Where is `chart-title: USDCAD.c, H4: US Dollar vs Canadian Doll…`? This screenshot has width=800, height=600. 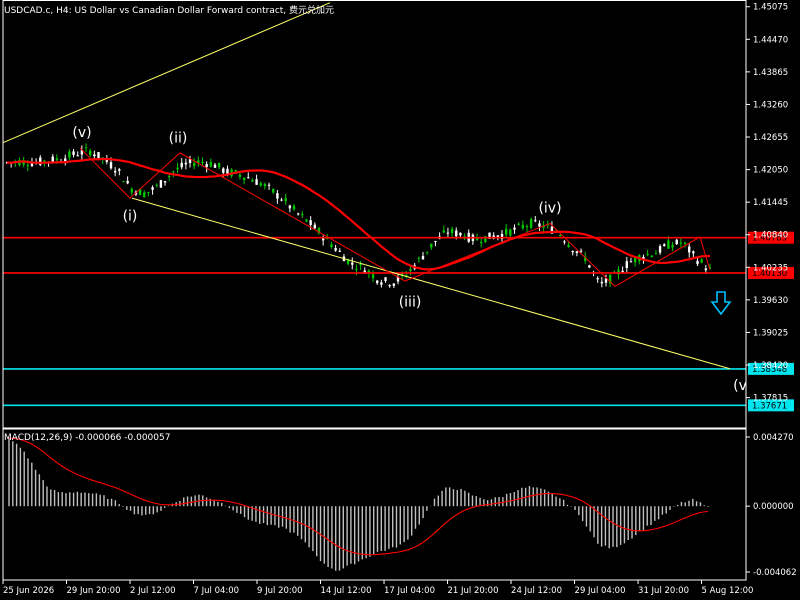
chart-title: USDCAD.c, H4: US Dollar vs Canadian Doll… is located at coordinates (169, 11).